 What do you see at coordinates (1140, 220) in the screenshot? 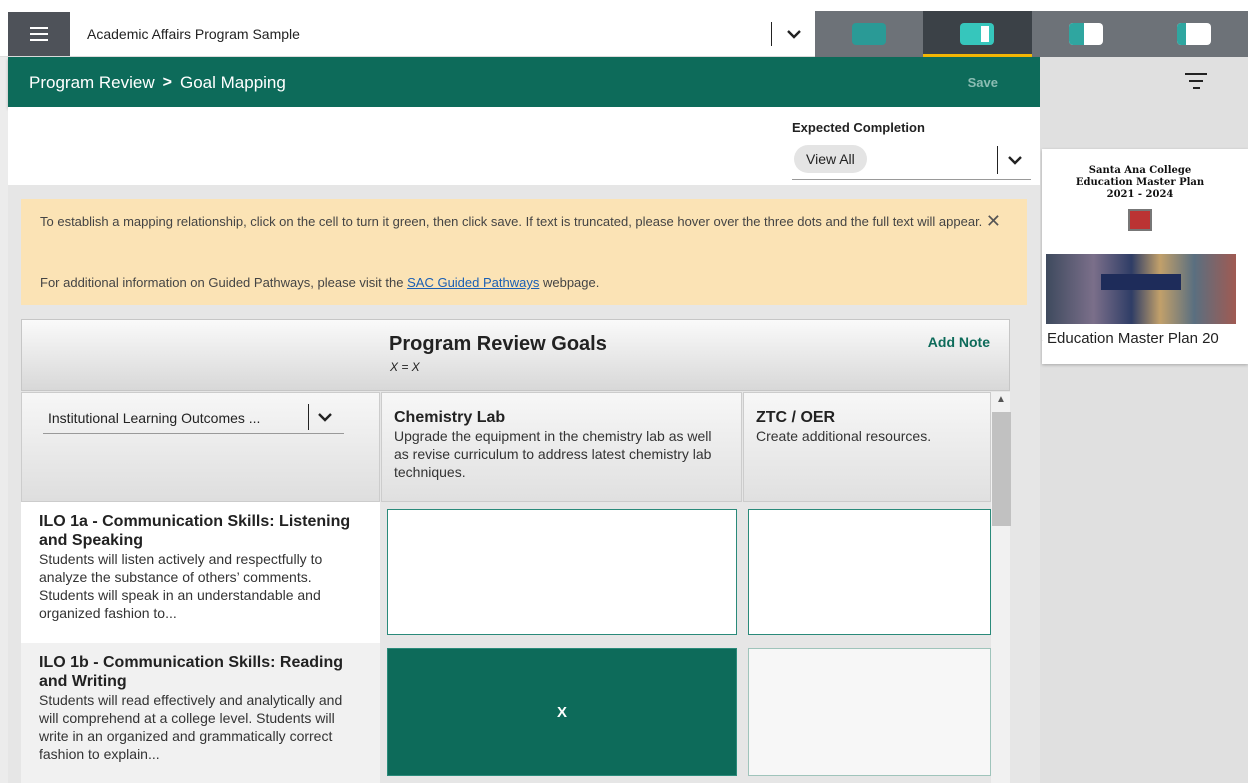
I see `college-logo-icon` at bounding box center [1140, 220].